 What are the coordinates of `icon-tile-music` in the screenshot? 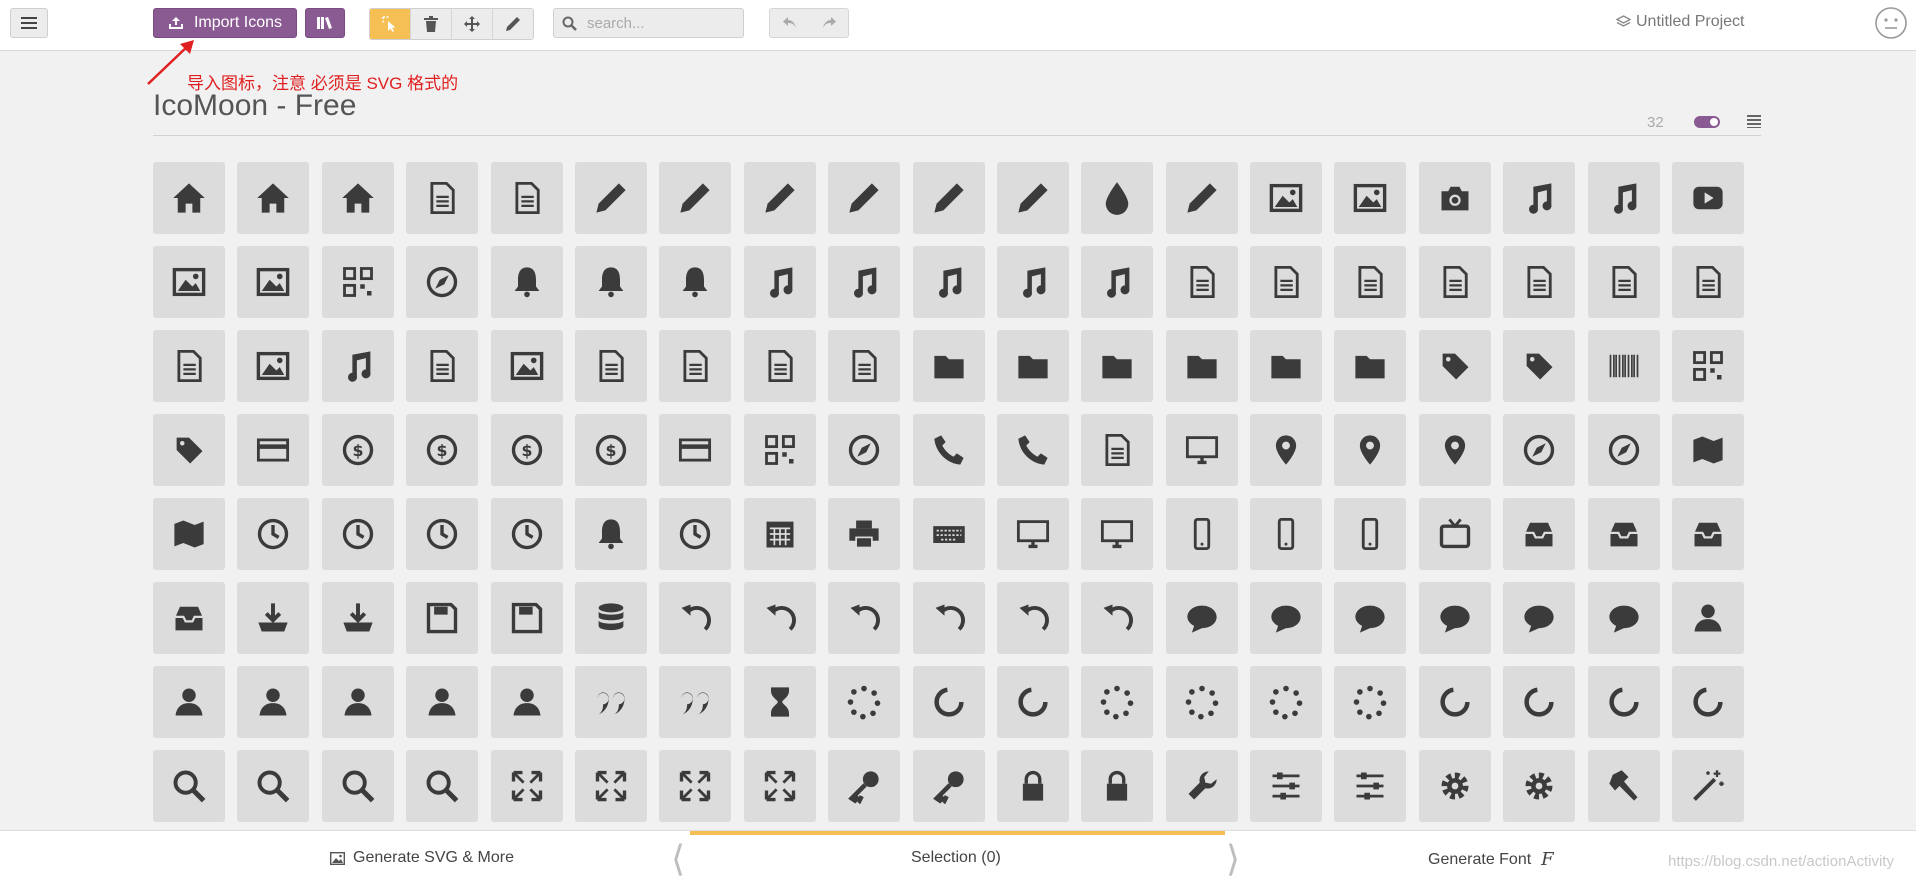 It's located at (1623, 198).